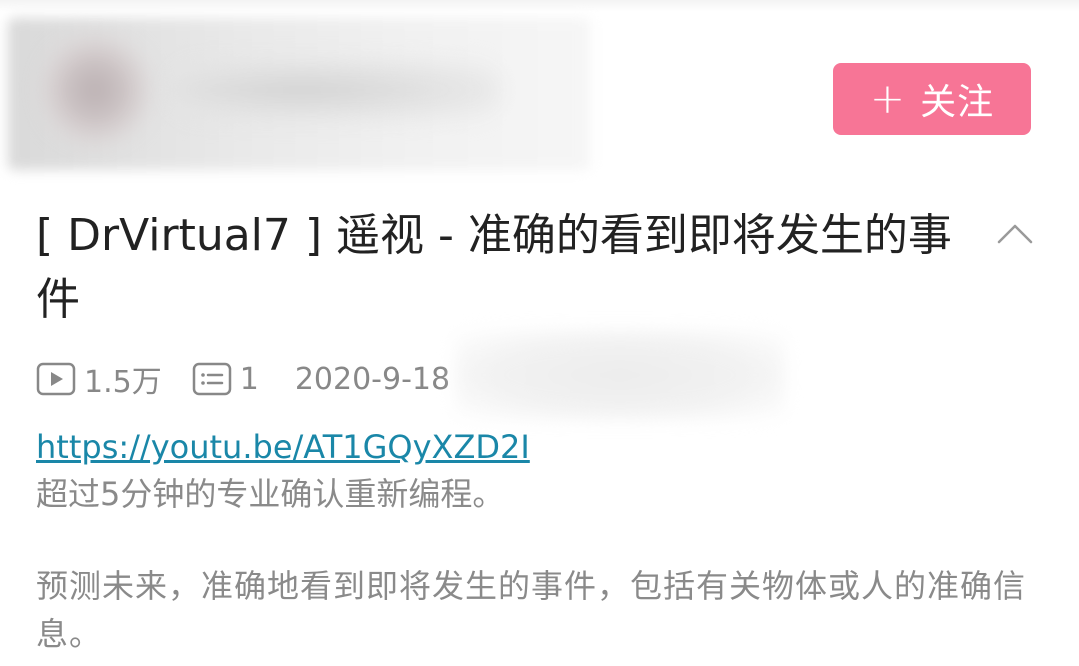 The height and width of the screenshot is (666, 1079). I want to click on description-paragraph: 预测未来，准确地看到即将发生的事件，包括有关物体或人的准确信息。, so click(531, 610).